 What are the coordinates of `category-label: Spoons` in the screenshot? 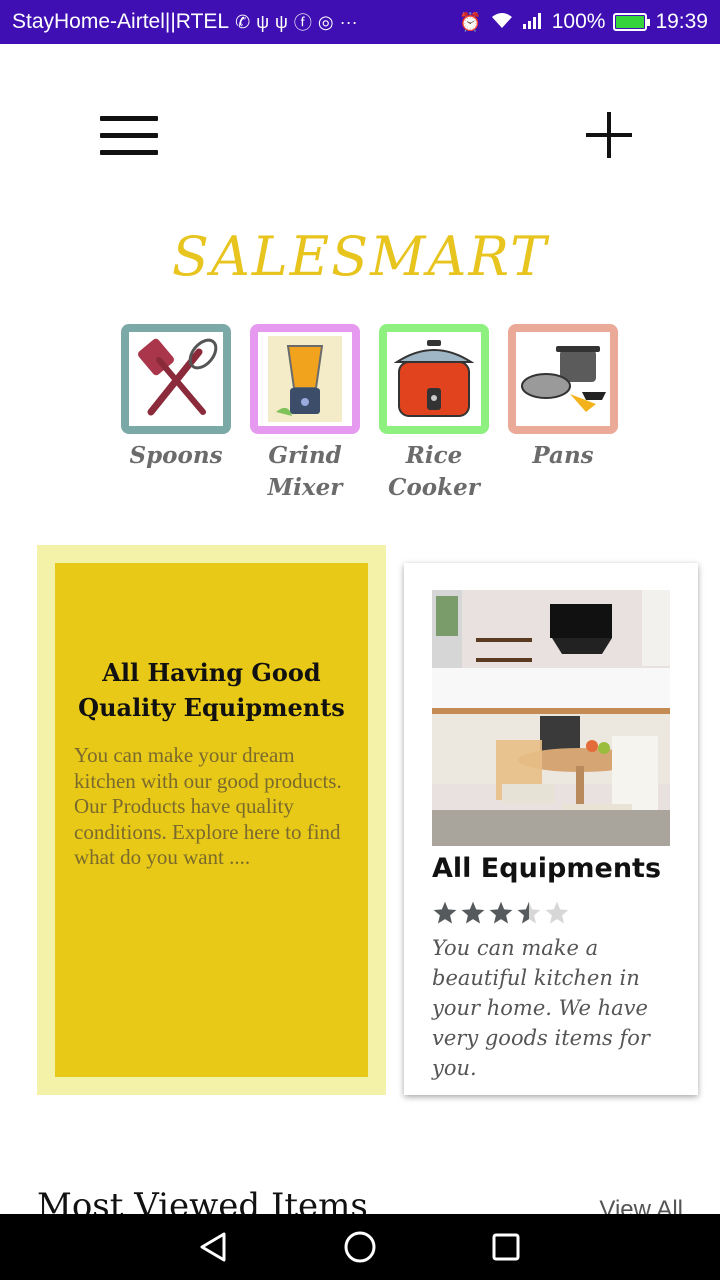 It's located at (176, 455).